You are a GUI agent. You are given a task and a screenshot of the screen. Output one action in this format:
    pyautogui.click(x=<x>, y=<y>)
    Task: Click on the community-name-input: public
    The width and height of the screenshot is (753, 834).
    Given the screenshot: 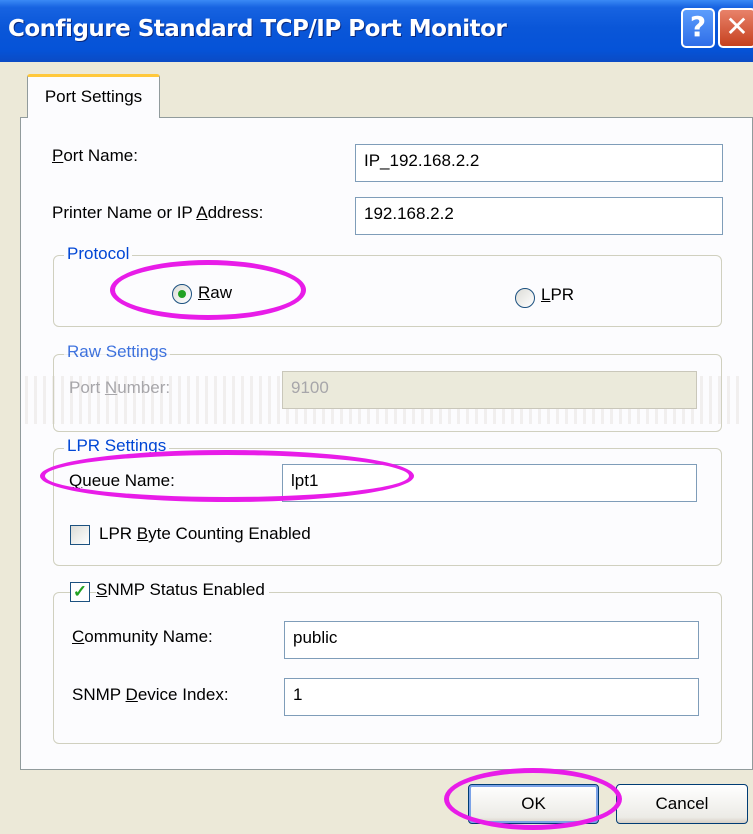 What is the action you would take?
    pyautogui.click(x=491, y=640)
    